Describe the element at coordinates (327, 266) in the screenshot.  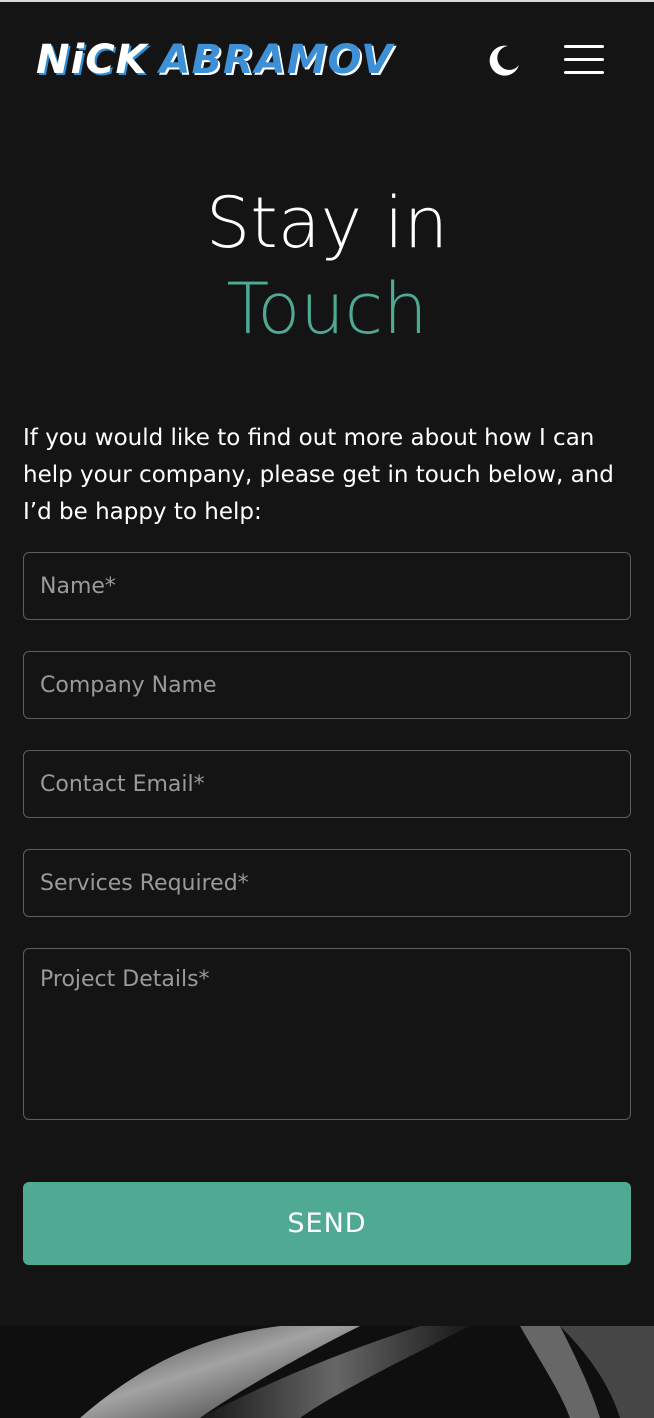
I see `page-title: Stay in Touch` at that location.